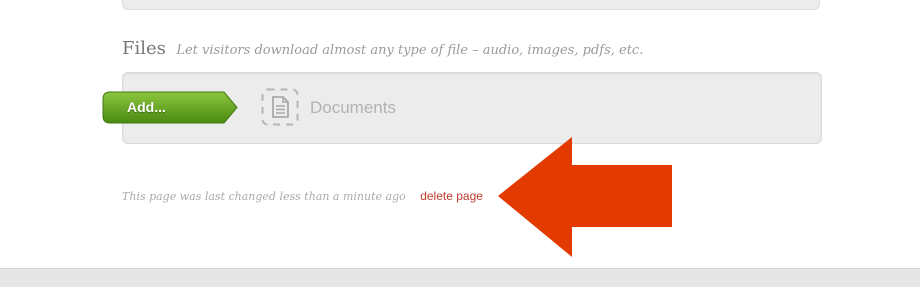 The image size is (920, 287). I want to click on documents-label: Documents, so click(353, 107).